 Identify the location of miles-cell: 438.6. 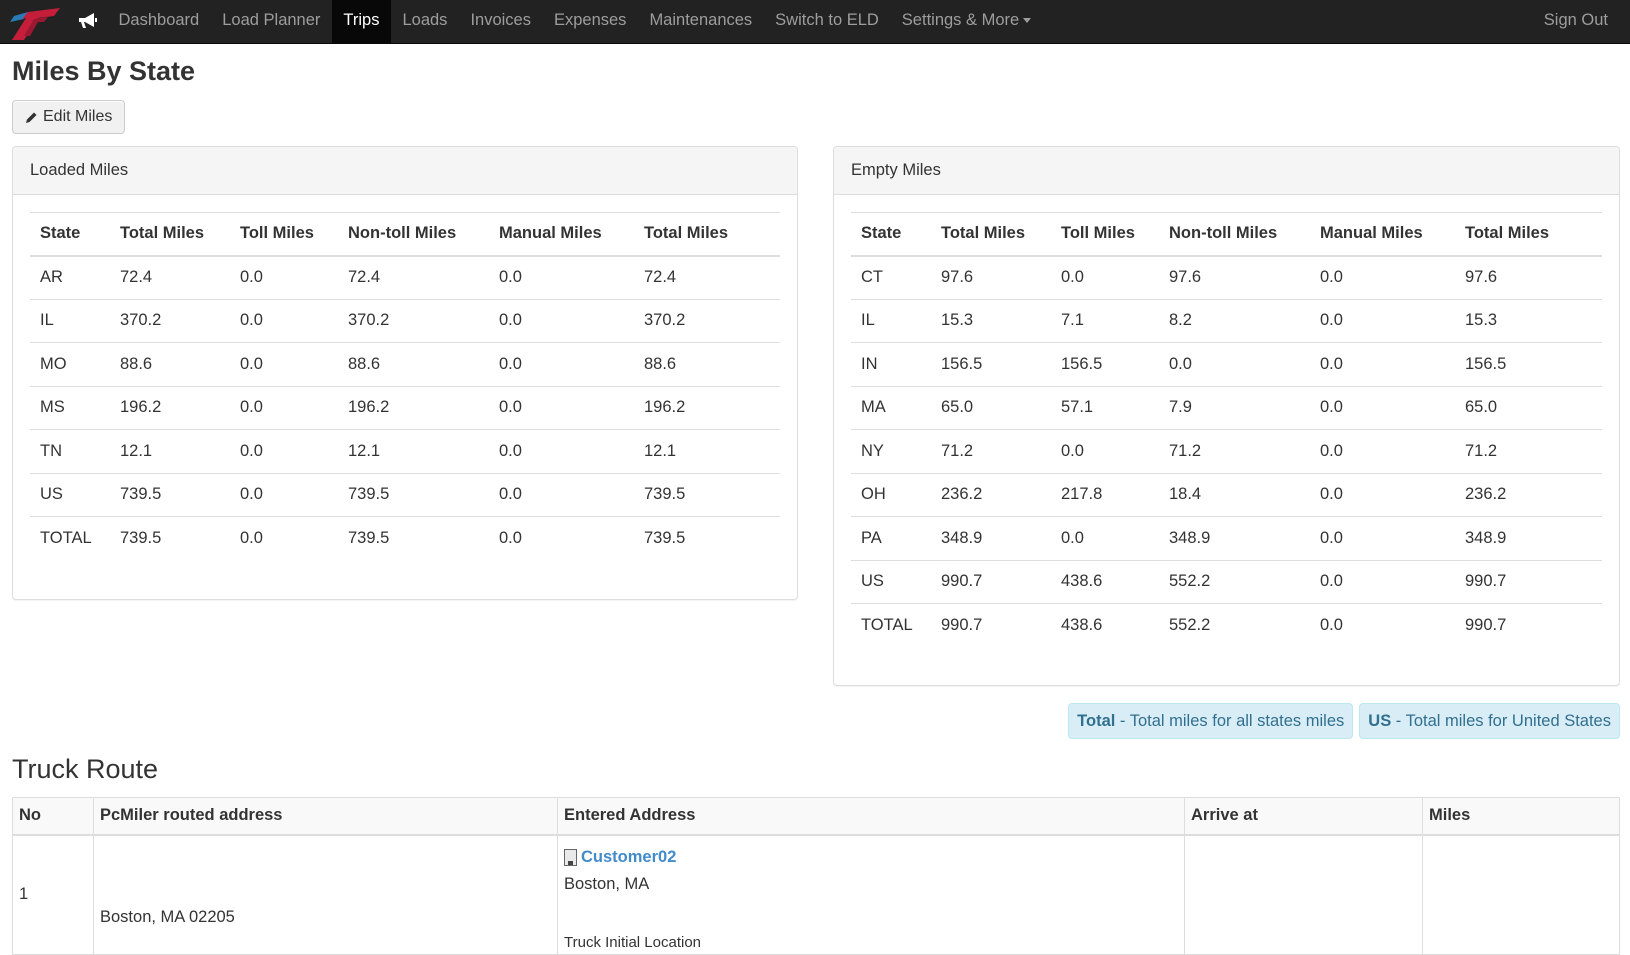
(1105, 581).